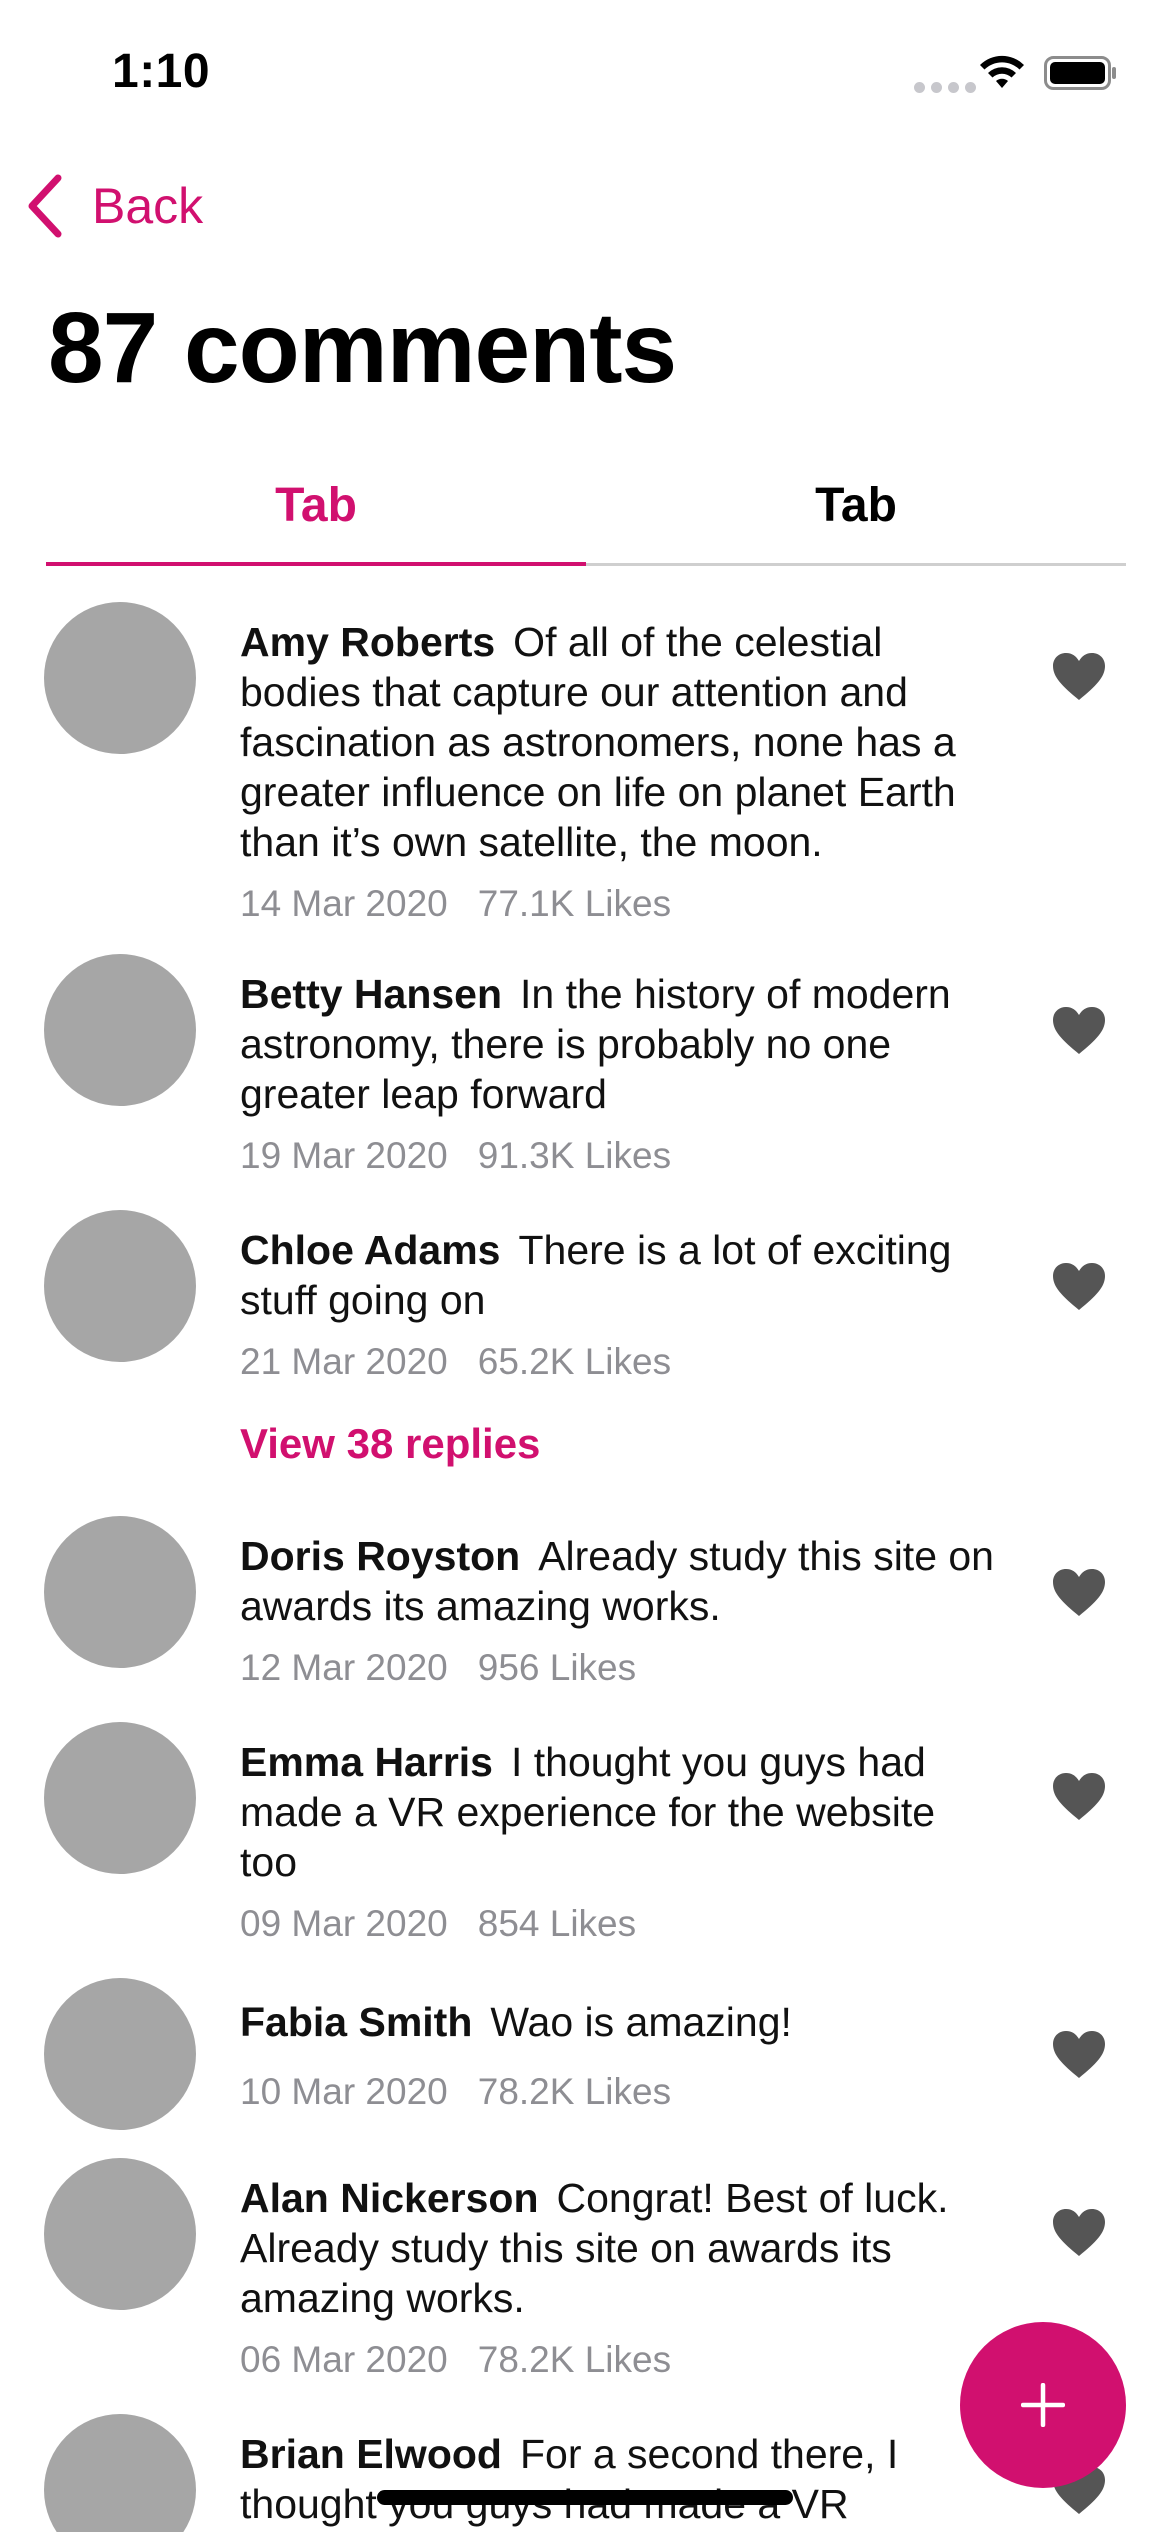 The width and height of the screenshot is (1170, 2532). What do you see at coordinates (1002, 71) in the screenshot?
I see `wifi-icon` at bounding box center [1002, 71].